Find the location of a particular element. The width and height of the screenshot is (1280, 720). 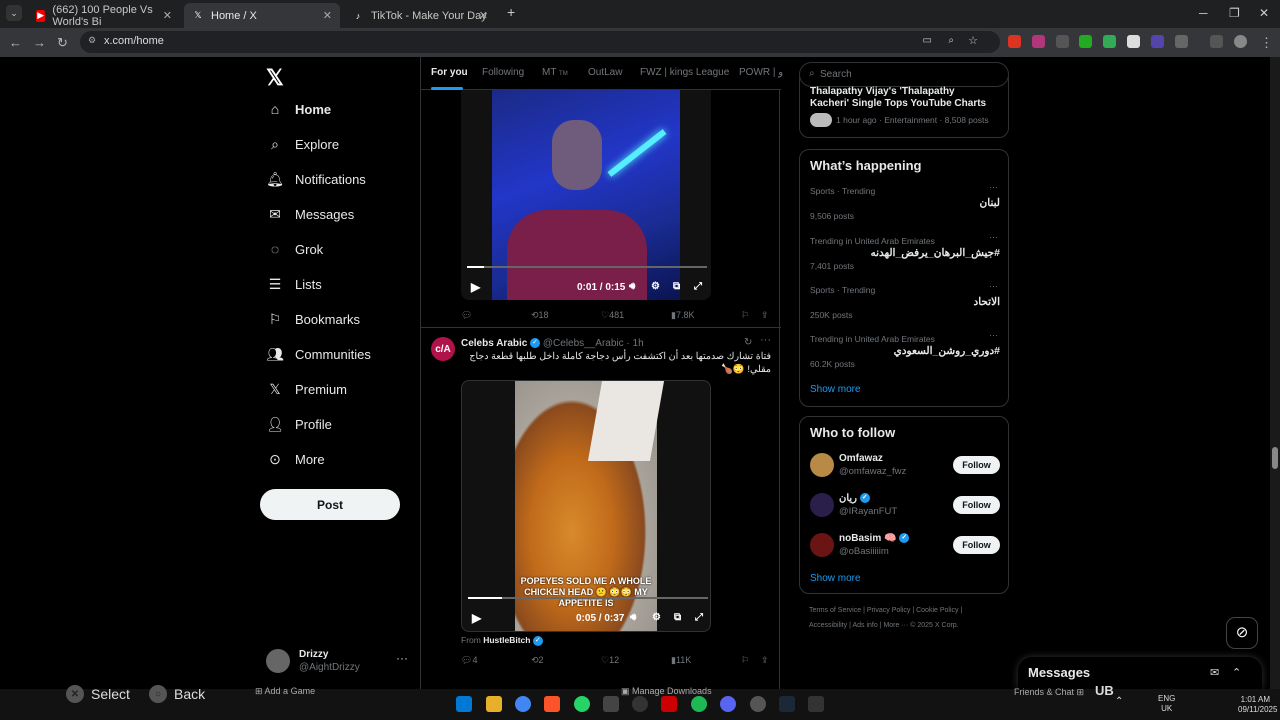

sidebar-item-bookmarks: ⚐ Bookmarks is located at coordinates (313, 319).